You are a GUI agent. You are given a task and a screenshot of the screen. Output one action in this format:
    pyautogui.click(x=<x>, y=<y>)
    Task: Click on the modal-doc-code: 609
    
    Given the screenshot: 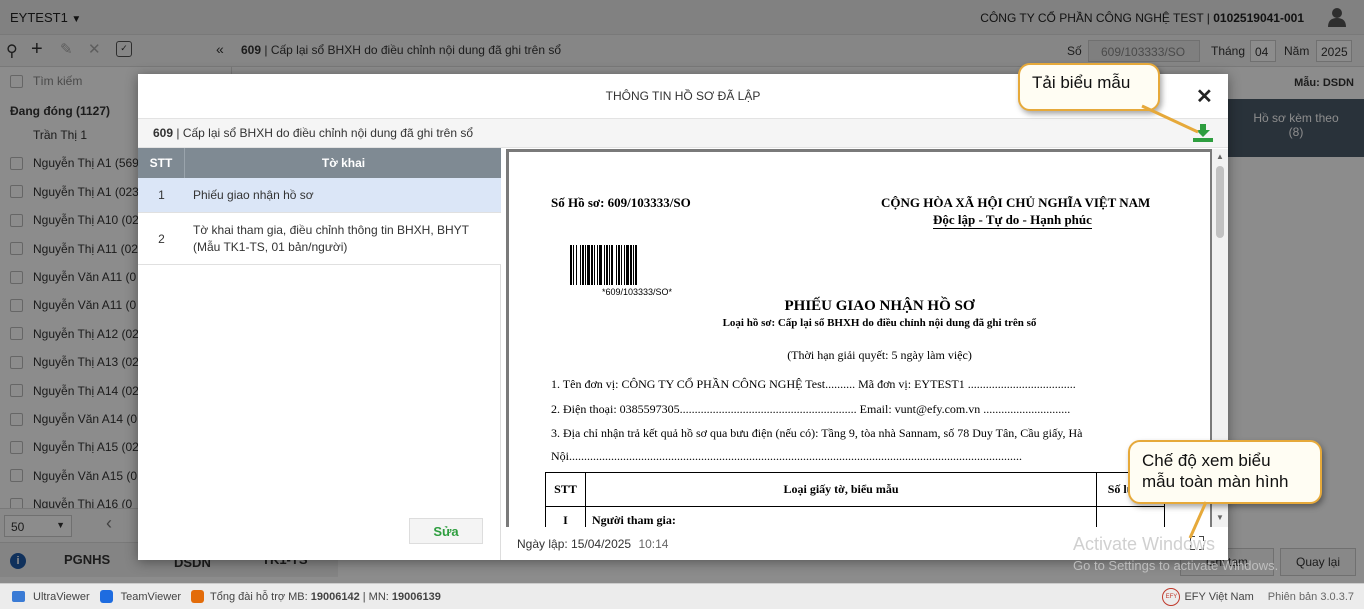 What is the action you would take?
    pyautogui.click(x=163, y=133)
    